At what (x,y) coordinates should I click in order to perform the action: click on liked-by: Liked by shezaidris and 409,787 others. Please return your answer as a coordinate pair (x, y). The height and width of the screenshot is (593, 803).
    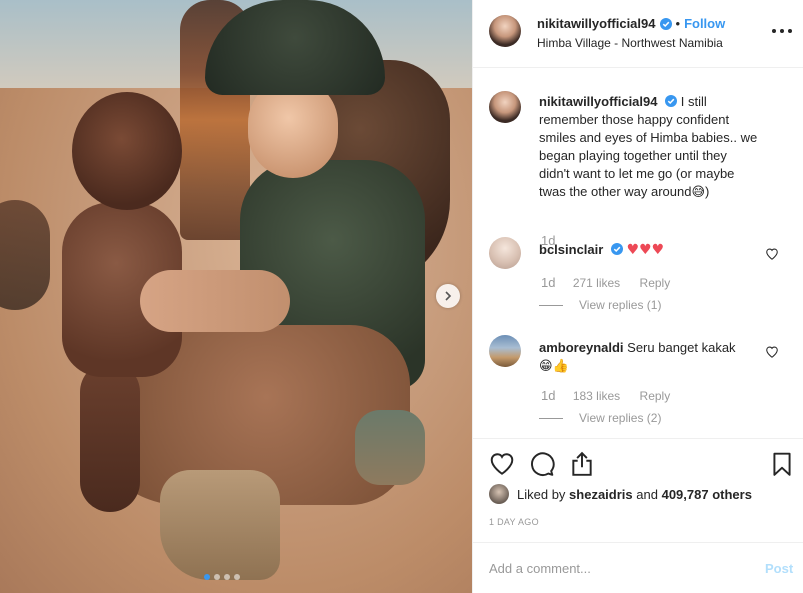
    Looking at the image, I should click on (620, 494).